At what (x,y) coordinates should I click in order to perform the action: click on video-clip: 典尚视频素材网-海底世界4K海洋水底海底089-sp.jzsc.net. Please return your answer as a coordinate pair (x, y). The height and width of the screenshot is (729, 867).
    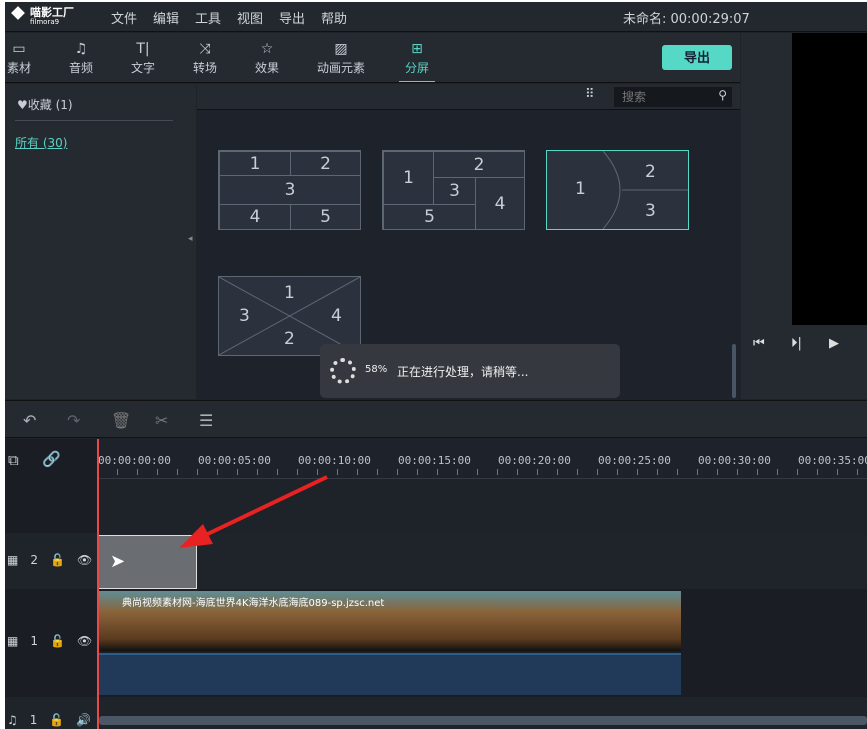
    Looking at the image, I should click on (389, 621).